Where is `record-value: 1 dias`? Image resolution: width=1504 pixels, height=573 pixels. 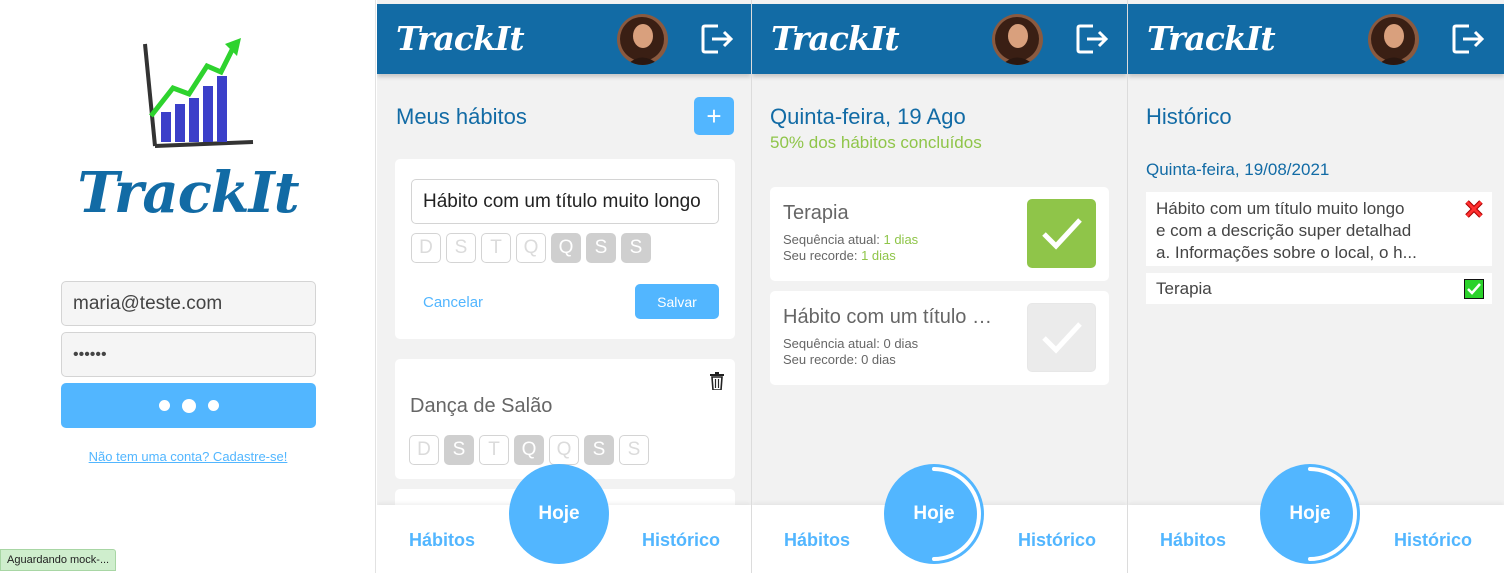
record-value: 1 dias is located at coordinates (878, 255).